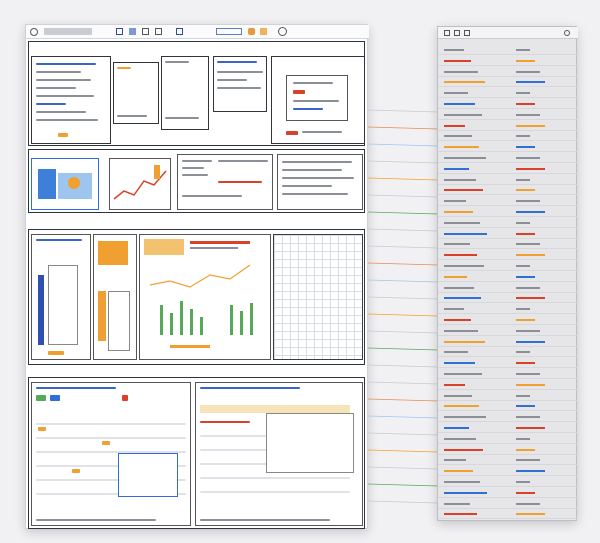 The width and height of the screenshot is (600, 543). What do you see at coordinates (115, 297) in the screenshot?
I see `chart-panel-mid` at bounding box center [115, 297].